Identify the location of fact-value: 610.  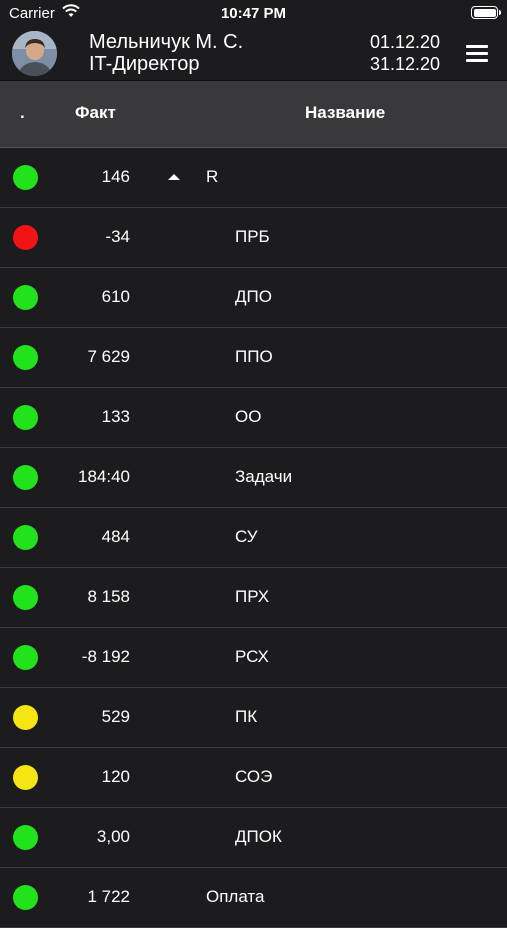
(115, 296).